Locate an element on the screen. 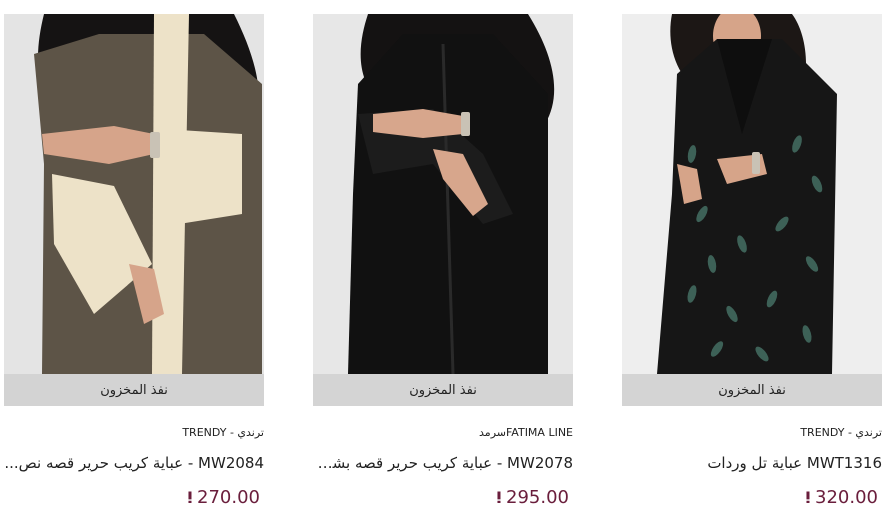 This screenshot has height=522, width=888. product-price: ⵑ 295.00 is located at coordinates (532, 497).